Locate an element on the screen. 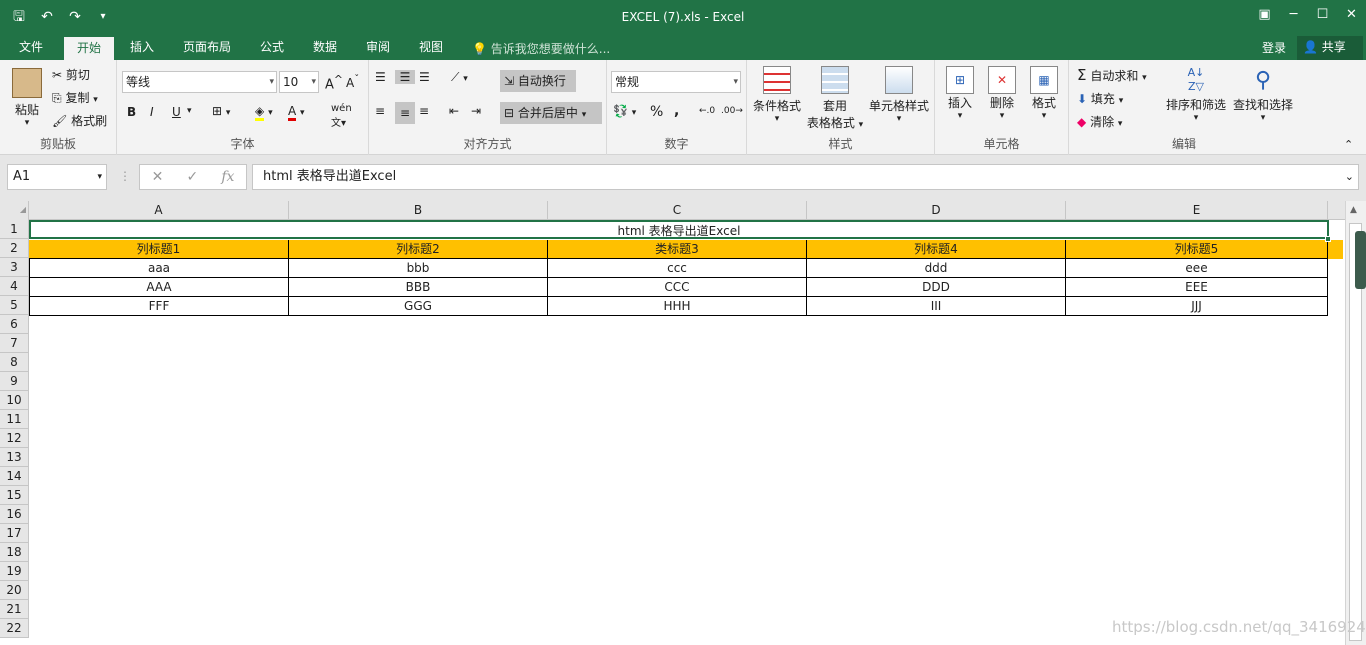 This screenshot has width=1366, height=645. currency-icon: 💱 ▾ is located at coordinates (624, 111).